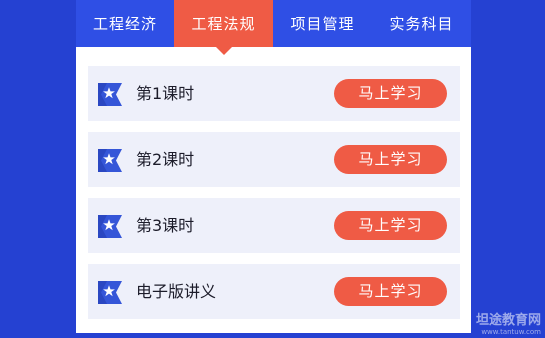 The image size is (545, 338). I want to click on lesson-row: 第2课时 马上学习, so click(274, 159).